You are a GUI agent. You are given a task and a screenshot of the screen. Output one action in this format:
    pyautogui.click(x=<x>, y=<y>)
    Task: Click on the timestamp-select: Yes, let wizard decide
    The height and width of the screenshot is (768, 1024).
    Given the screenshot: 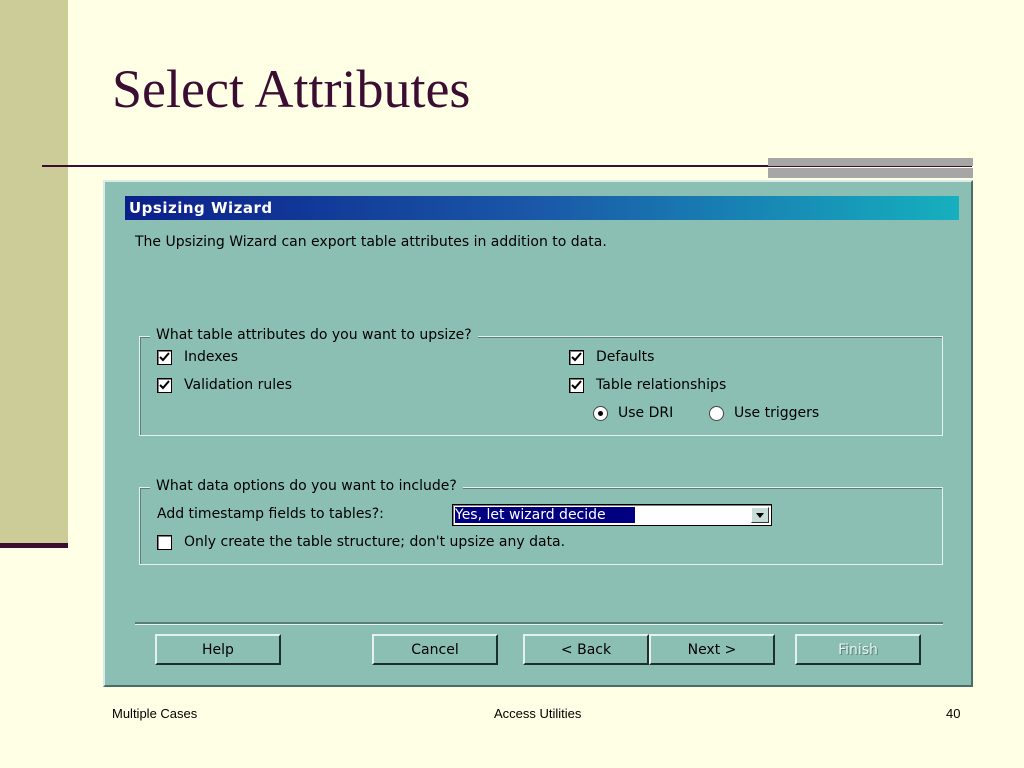 What is the action you would take?
    pyautogui.click(x=612, y=515)
    